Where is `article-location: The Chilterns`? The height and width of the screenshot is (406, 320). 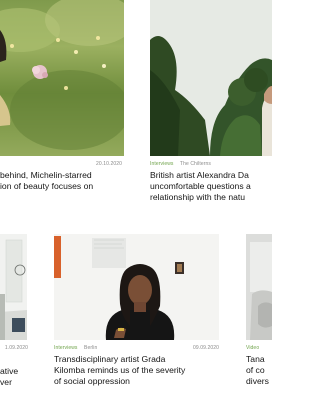
article-location: The Chilterns is located at coordinates (195, 164).